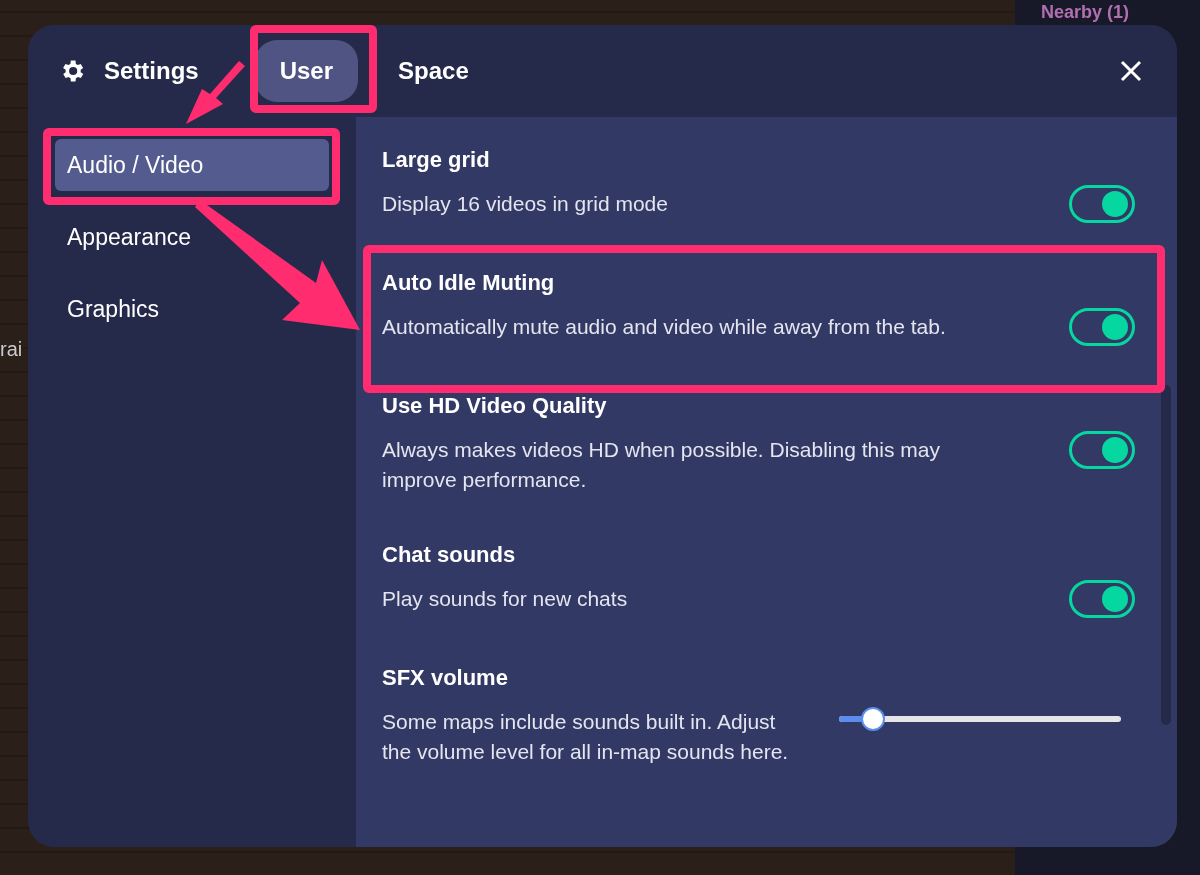 The height and width of the screenshot is (875, 1200). Describe the element at coordinates (449, 555) in the screenshot. I see `setting-title: Chat sounds` at that location.